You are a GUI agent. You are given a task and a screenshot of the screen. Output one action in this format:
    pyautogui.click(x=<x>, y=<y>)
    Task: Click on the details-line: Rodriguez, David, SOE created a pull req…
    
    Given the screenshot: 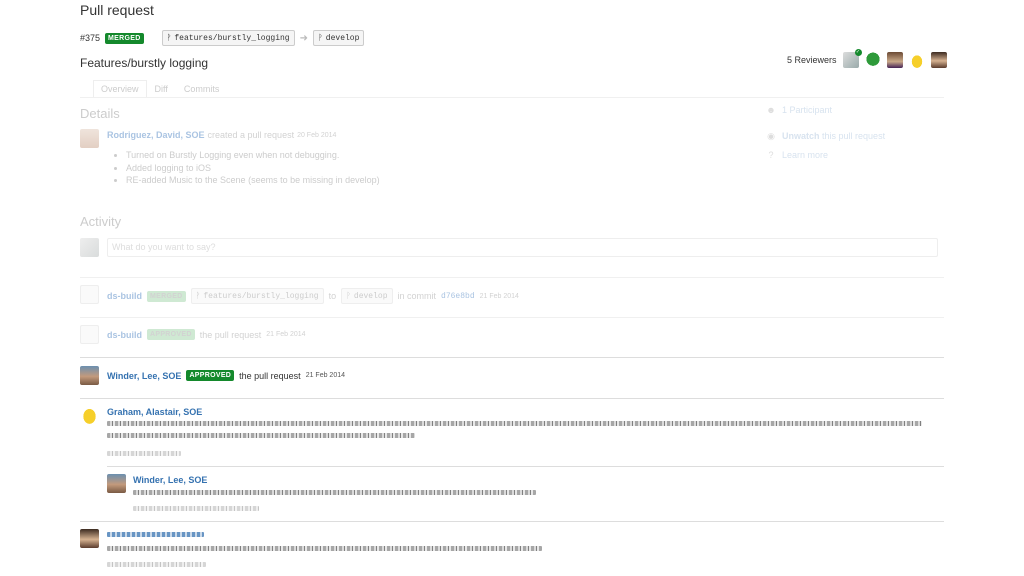 What is the action you would take?
    pyautogui.click(x=221, y=135)
    